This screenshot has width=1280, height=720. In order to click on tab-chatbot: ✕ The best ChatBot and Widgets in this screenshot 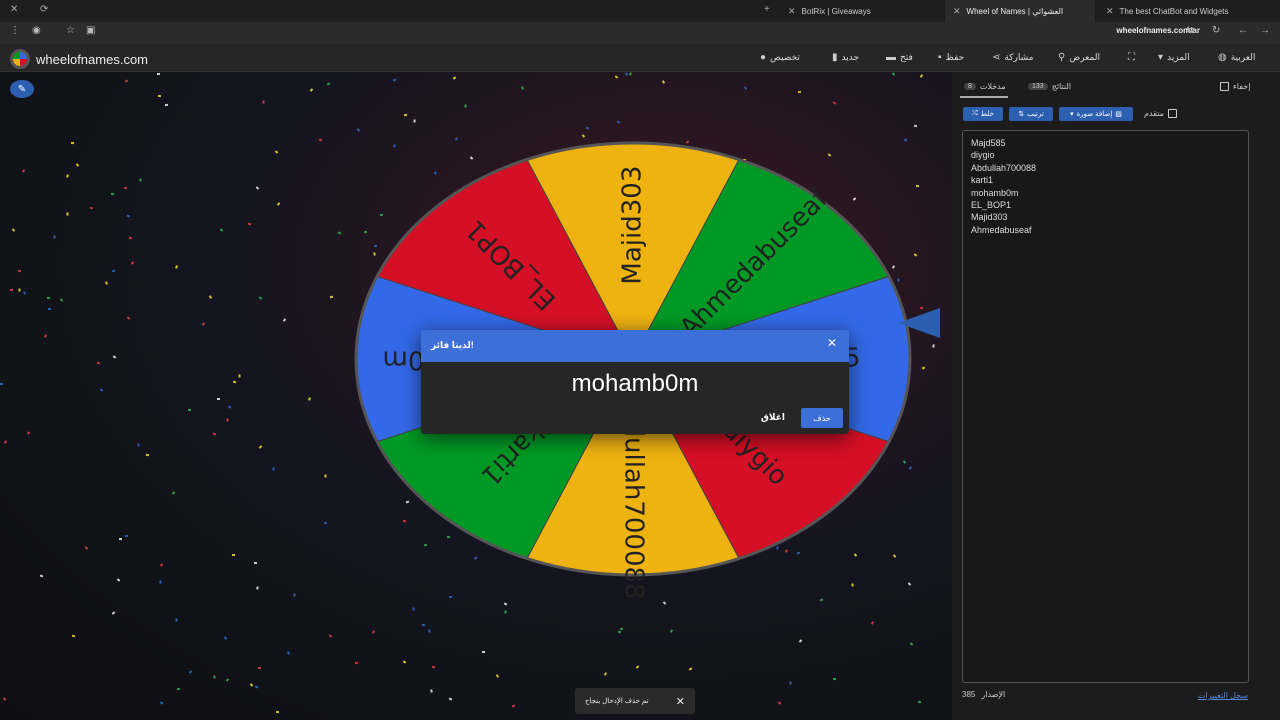, I will do `click(1178, 11)`.